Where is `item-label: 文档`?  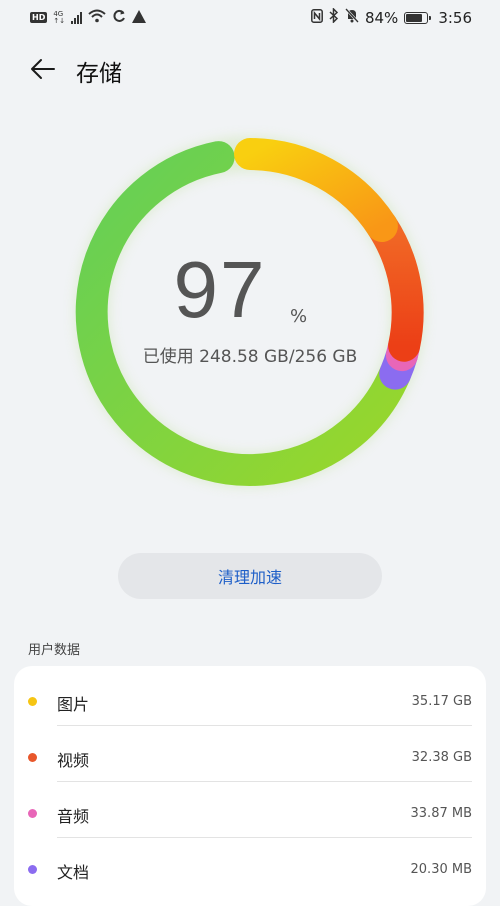
item-label: 文档 is located at coordinates (73, 872).